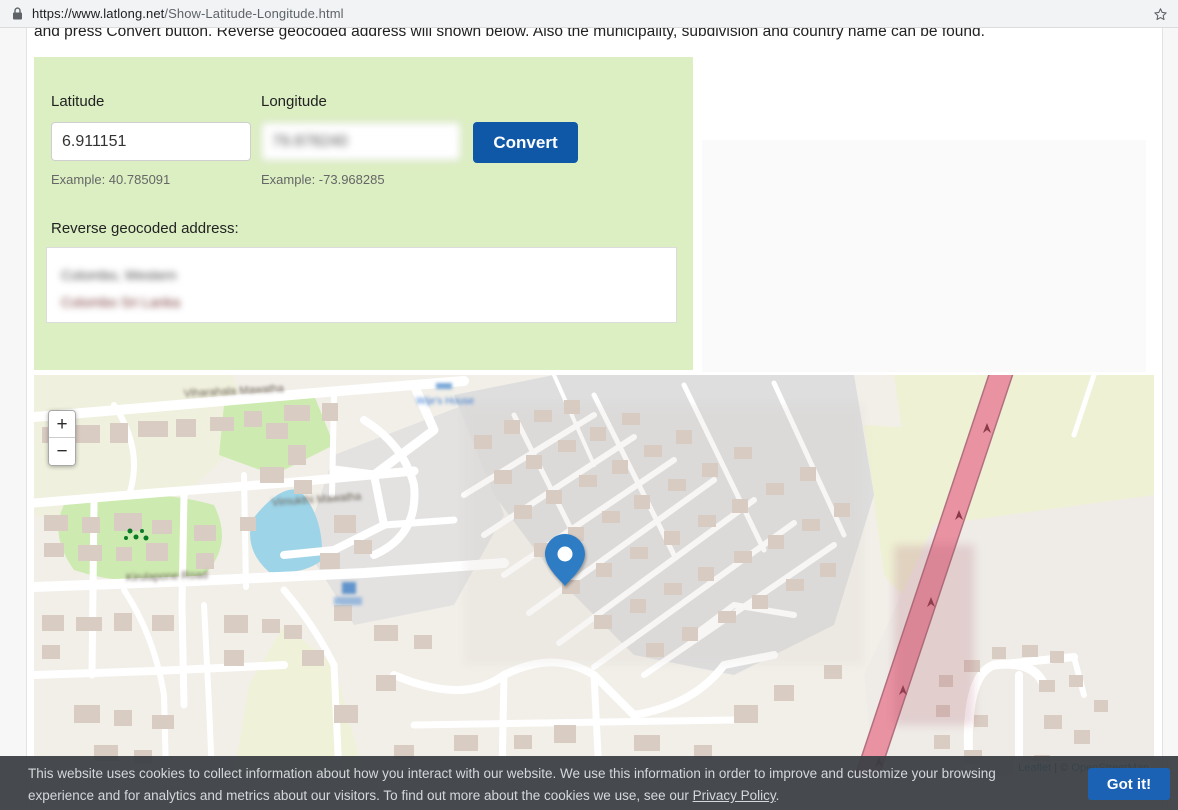  I want to click on privacy-policy-link: Privacy Policy, so click(734, 795).